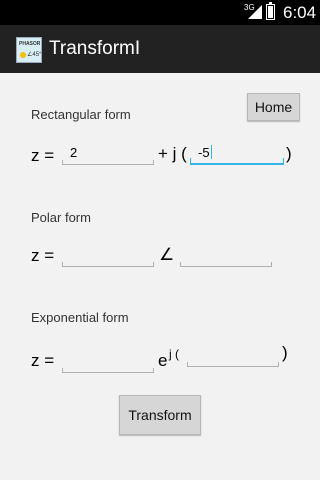 The image size is (320, 480). I want to click on exponent-input, so click(233, 356).